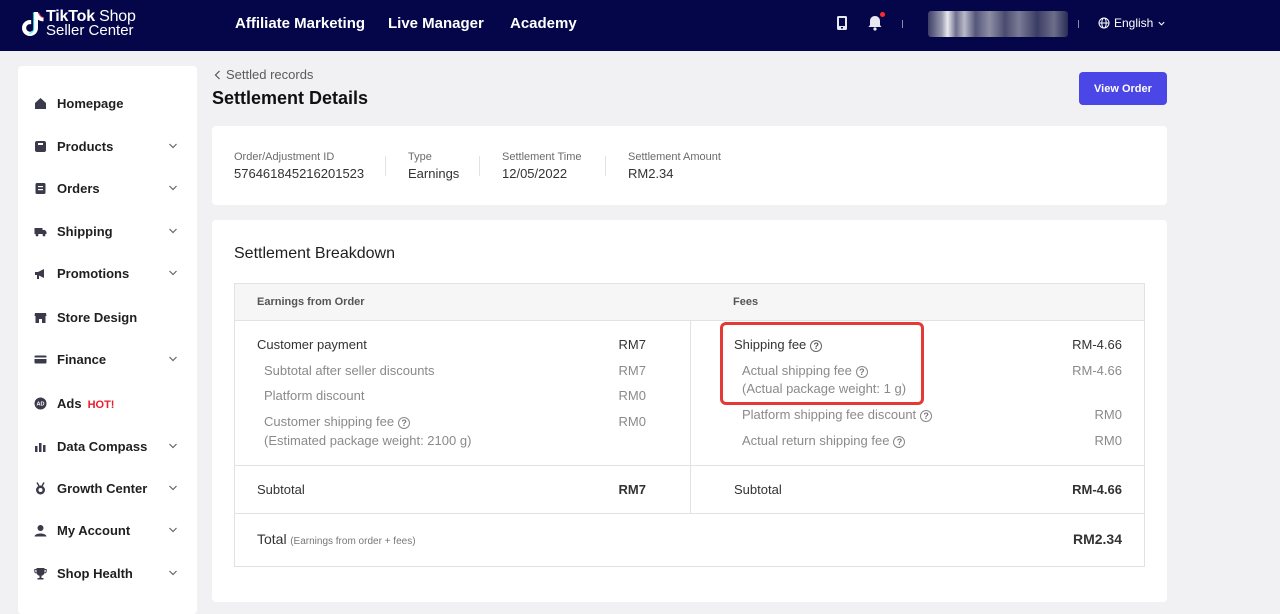 The width and height of the screenshot is (1280, 614). I want to click on table-header: Earnings from Order Fees, so click(689, 302).